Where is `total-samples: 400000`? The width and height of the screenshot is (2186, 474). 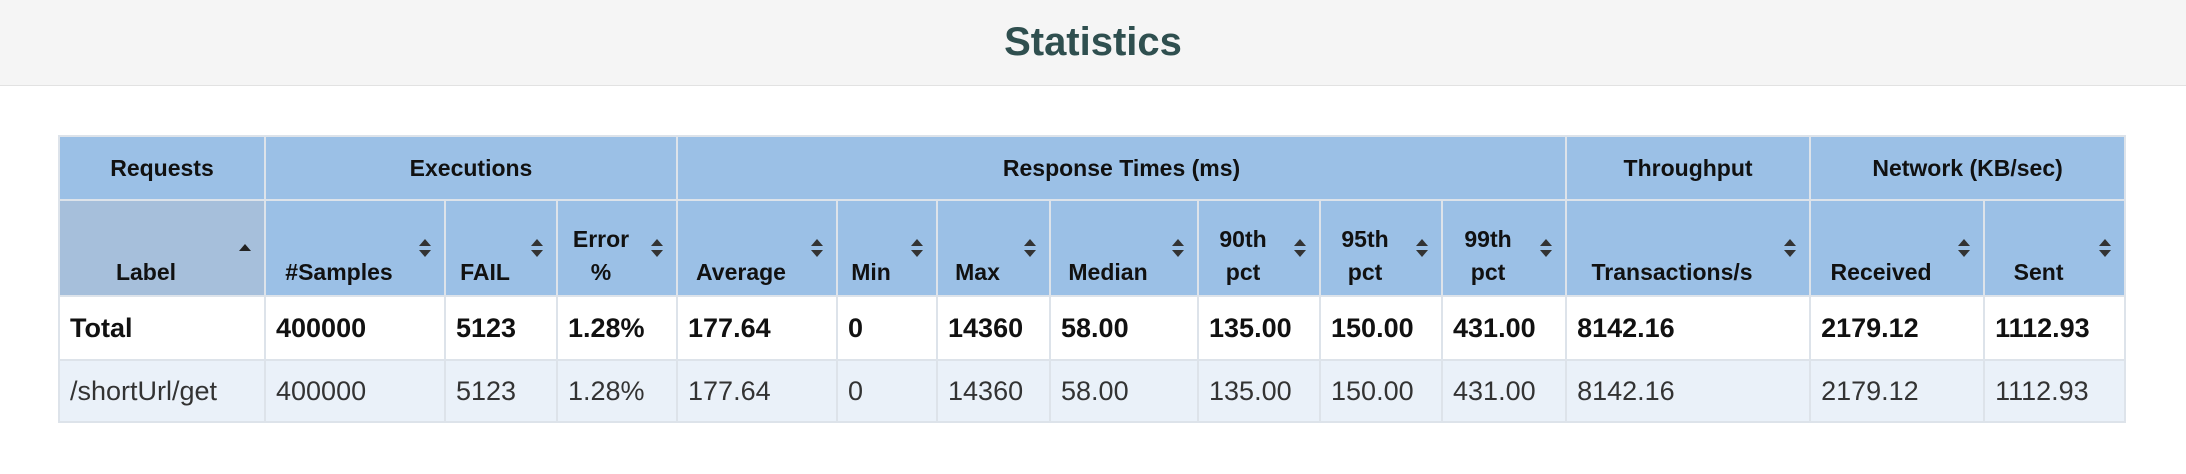
total-samples: 400000 is located at coordinates (355, 328).